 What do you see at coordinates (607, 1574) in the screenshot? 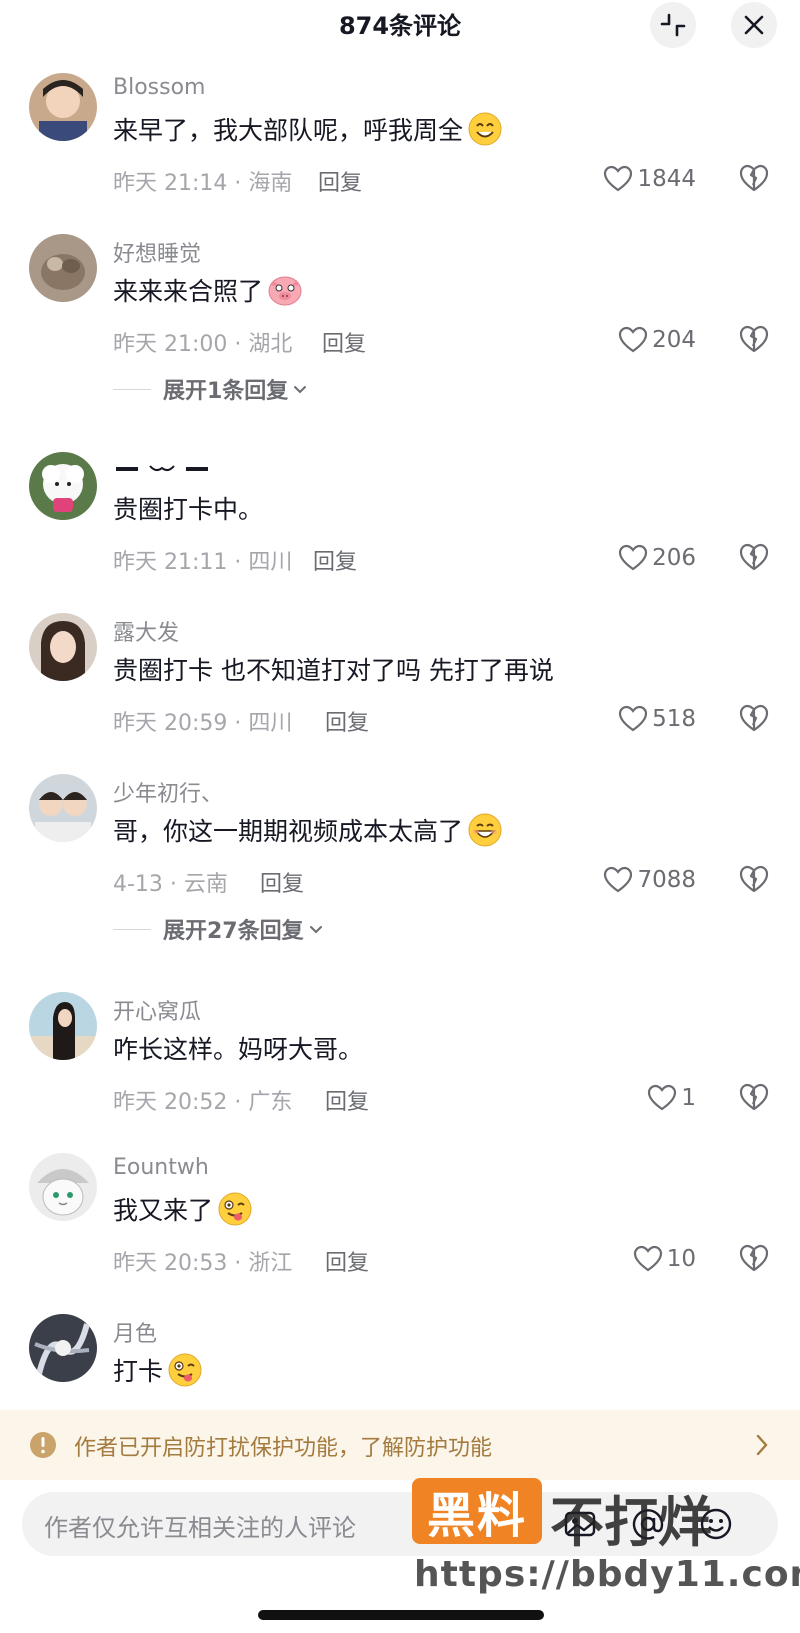
I see `watermark-url: https://bbdy11.com` at bounding box center [607, 1574].